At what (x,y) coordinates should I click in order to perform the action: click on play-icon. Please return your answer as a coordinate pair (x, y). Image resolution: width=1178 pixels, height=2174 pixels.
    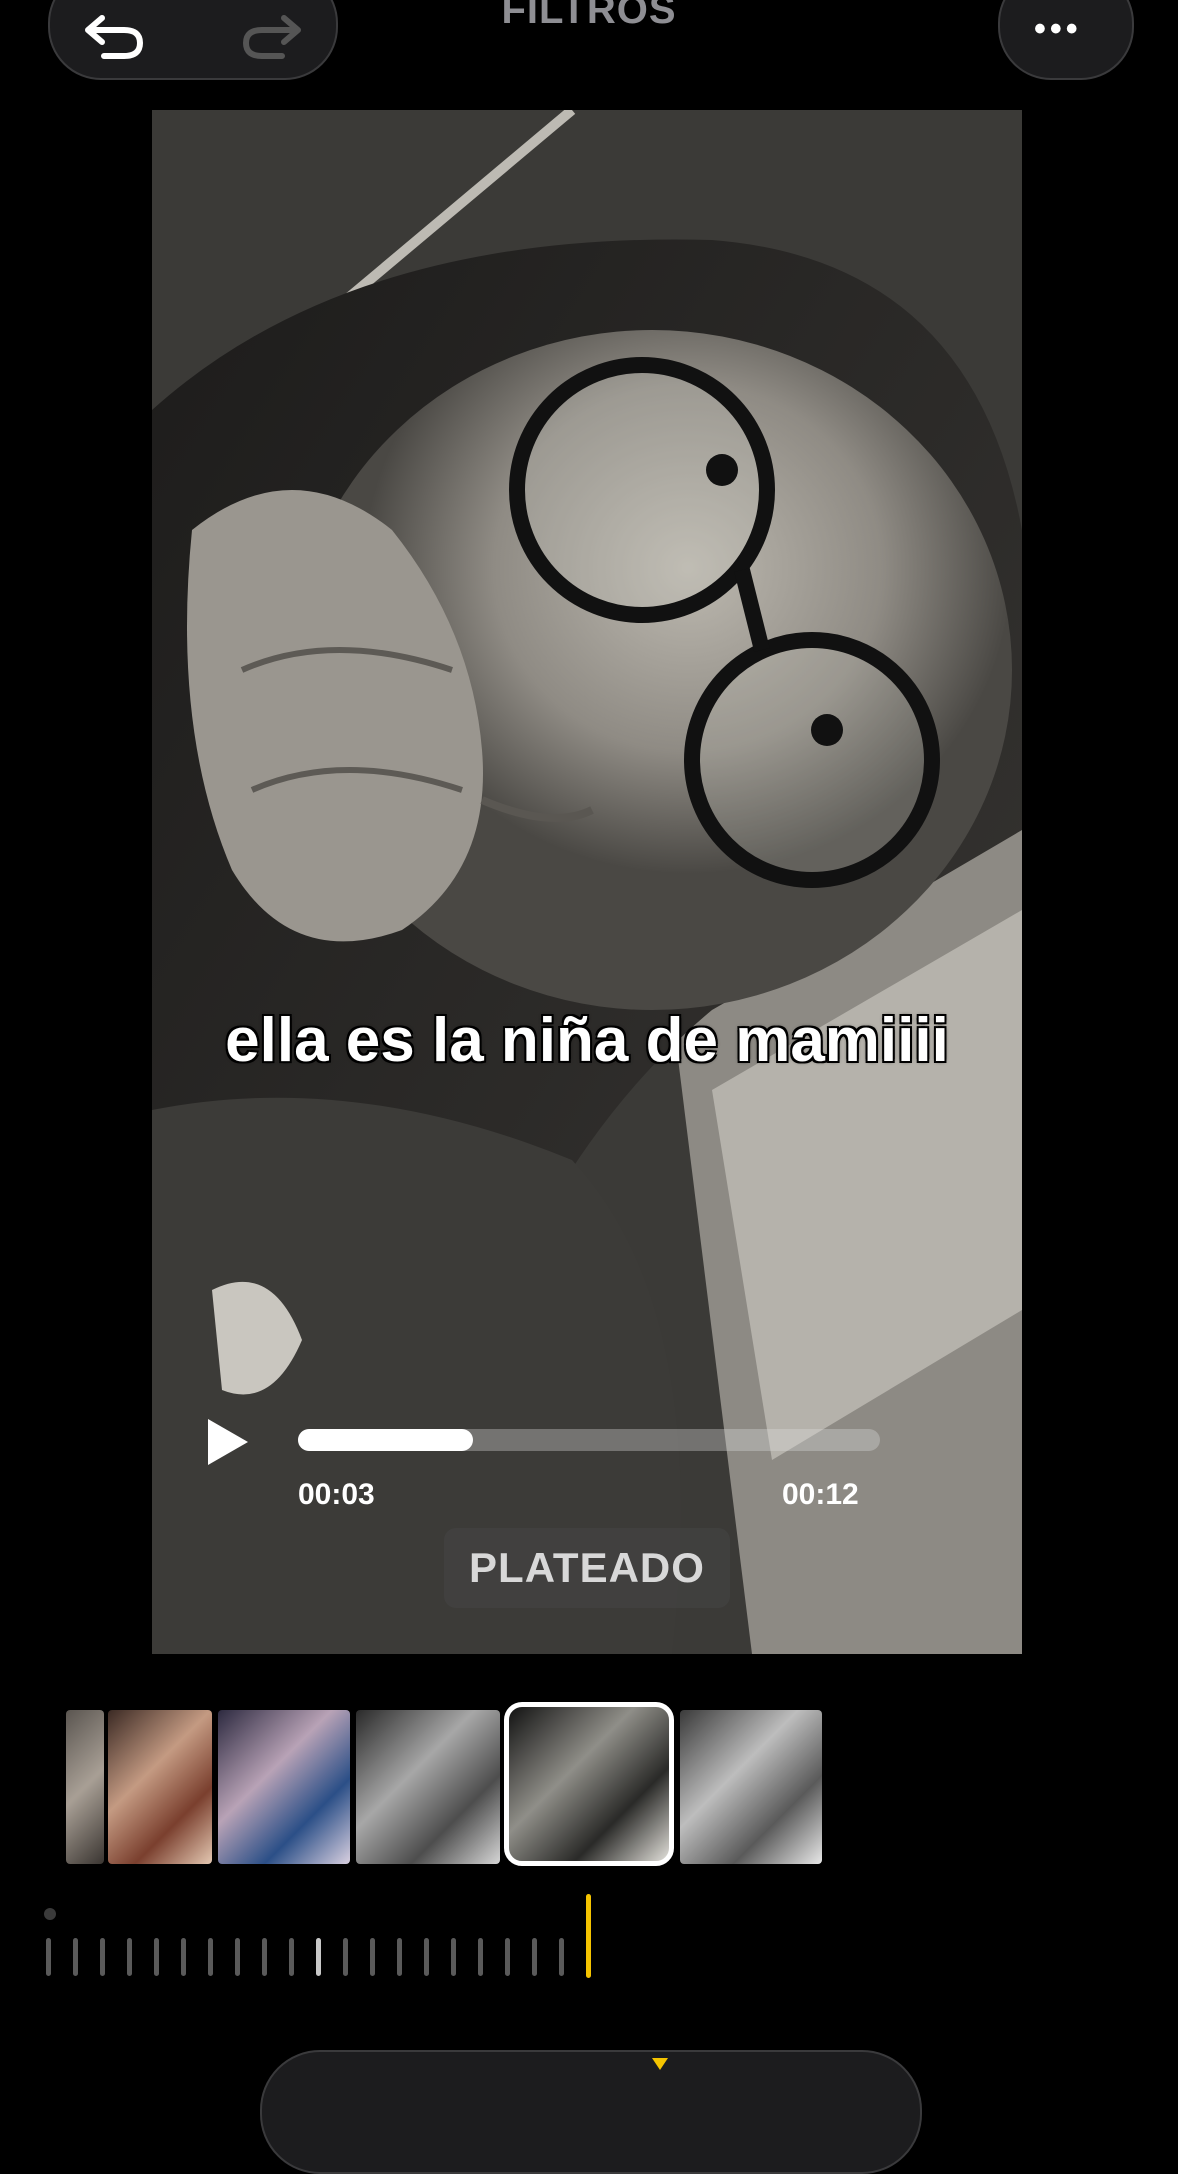
    Looking at the image, I should click on (228, 1442).